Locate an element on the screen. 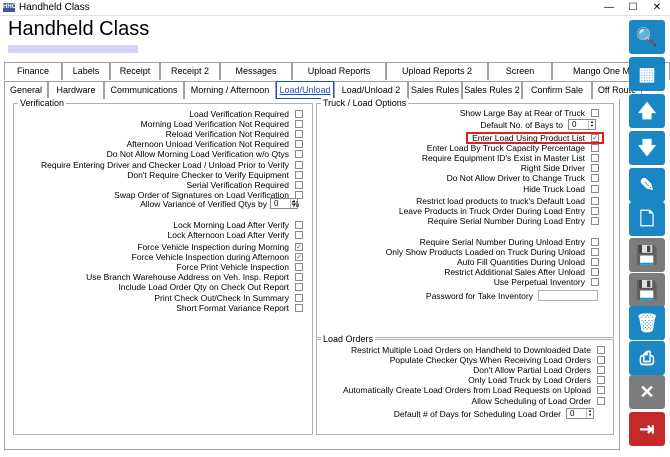 This screenshot has height=457, width=670. checkbox-print-check-out-check-in-summary is located at coordinates (299, 297).